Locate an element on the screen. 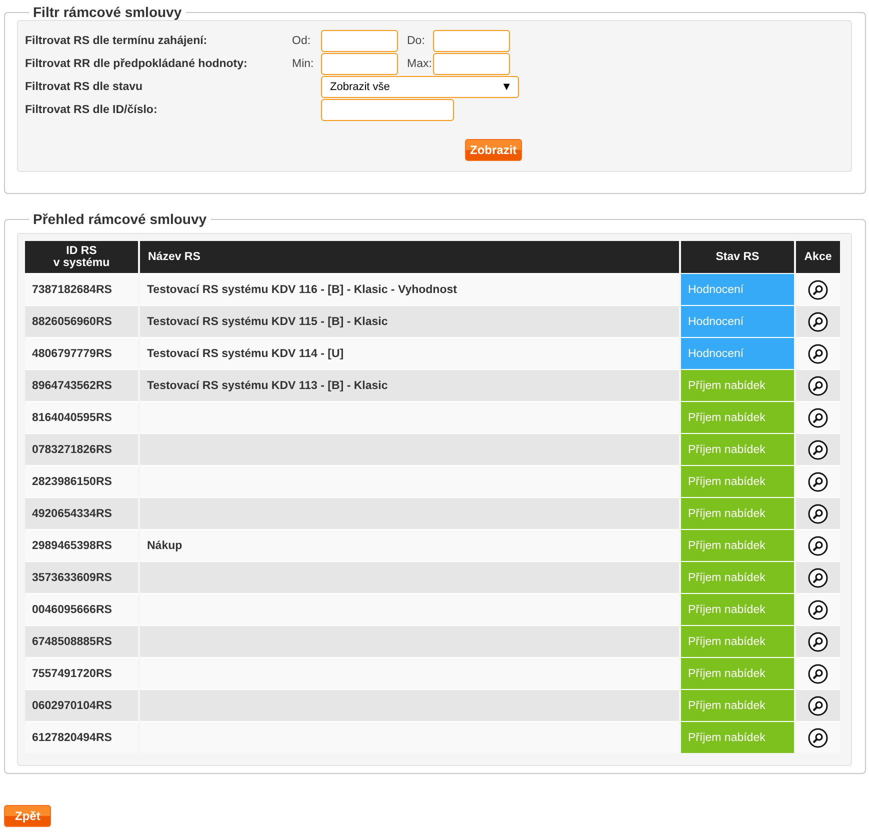 The height and width of the screenshot is (837, 869). filter-label: Filtrovat RR dle předpokládané hodnoty: is located at coordinates (136, 64).